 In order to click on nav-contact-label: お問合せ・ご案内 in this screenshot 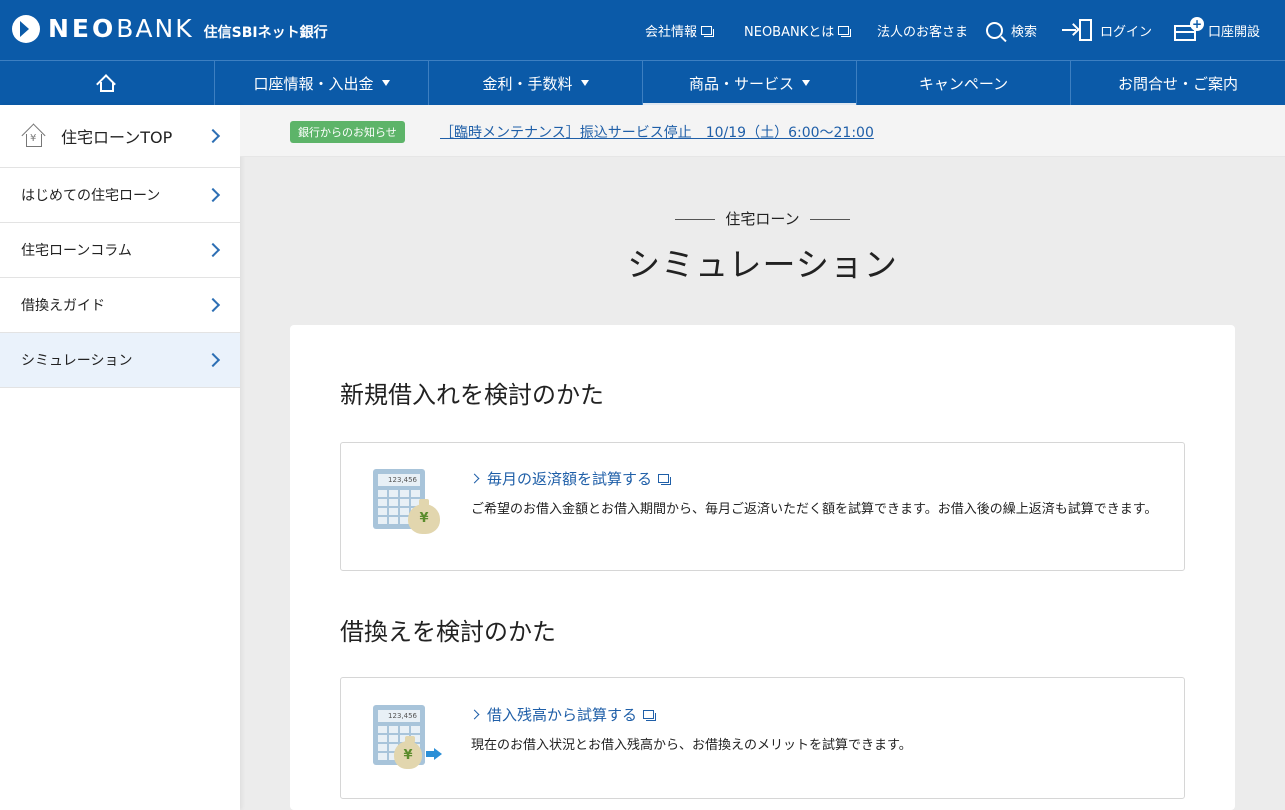, I will do `click(1177, 83)`.